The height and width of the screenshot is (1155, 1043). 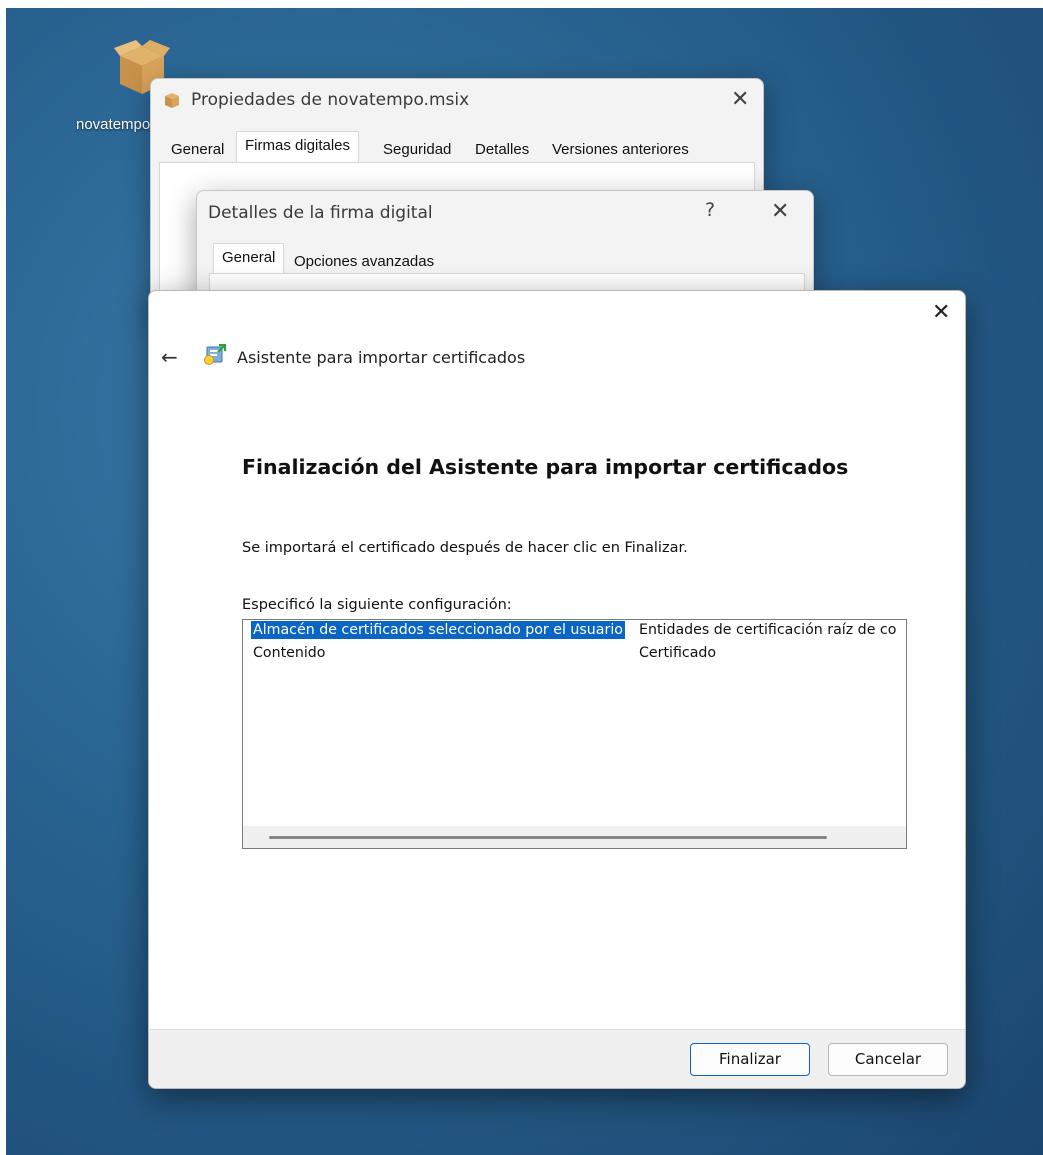 What do you see at coordinates (557, 1058) in the screenshot?
I see `wizard-footer: Finalizar Cancelar` at bounding box center [557, 1058].